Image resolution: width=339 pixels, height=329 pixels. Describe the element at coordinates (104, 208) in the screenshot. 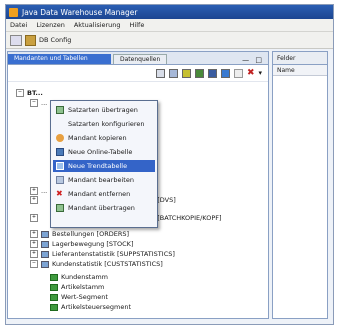

I see `menu-item-mandant-uebertragen: Mandant übertragen` at that location.